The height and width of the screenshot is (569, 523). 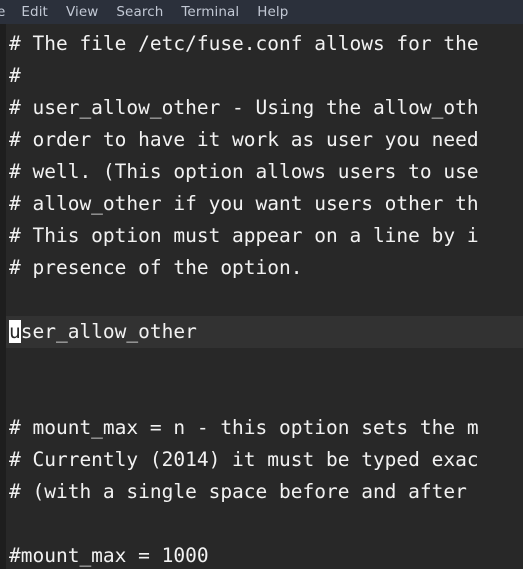 What do you see at coordinates (210, 12) in the screenshot?
I see `menu-terminal: Terminal` at bounding box center [210, 12].